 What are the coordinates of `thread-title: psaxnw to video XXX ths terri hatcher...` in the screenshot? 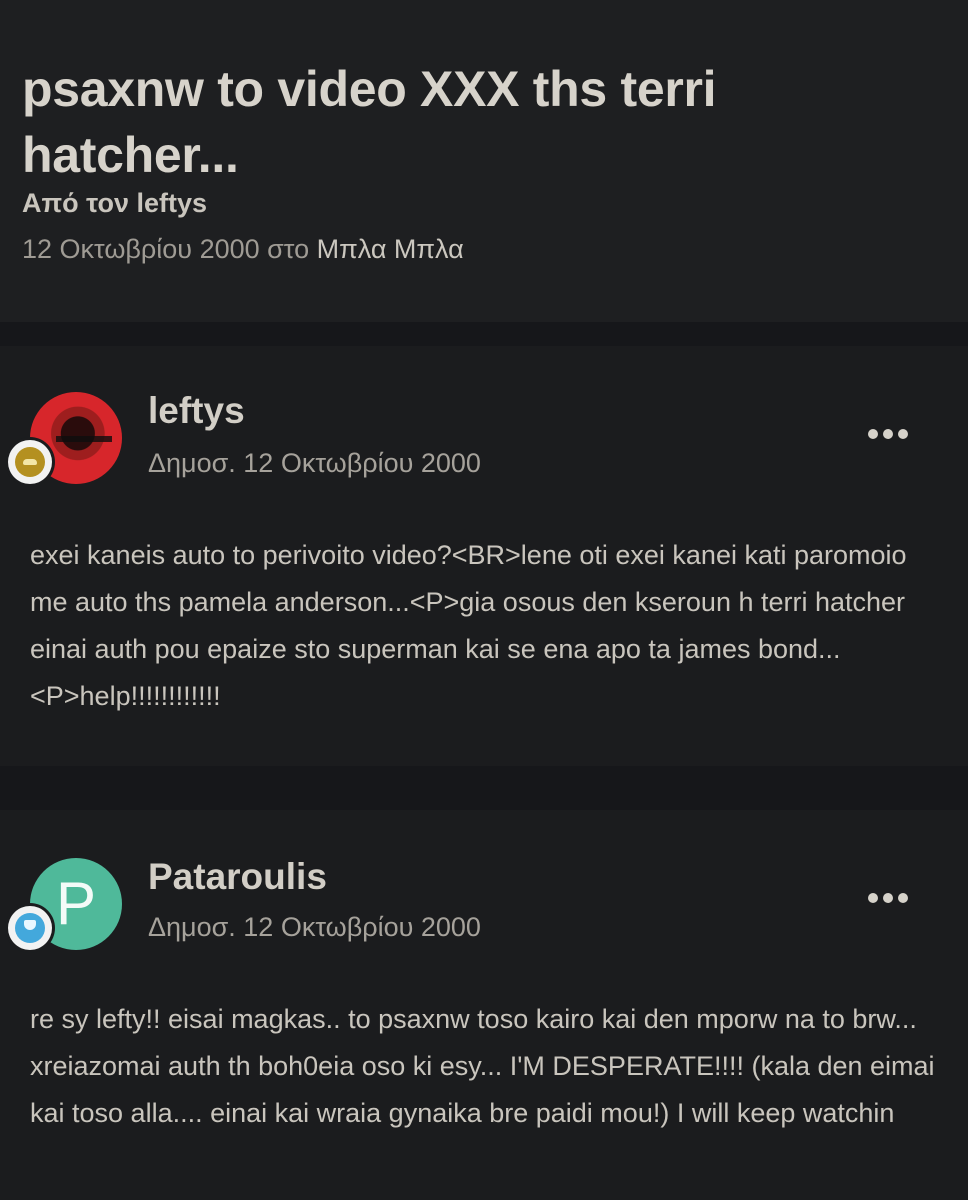 It's located at (369, 122).